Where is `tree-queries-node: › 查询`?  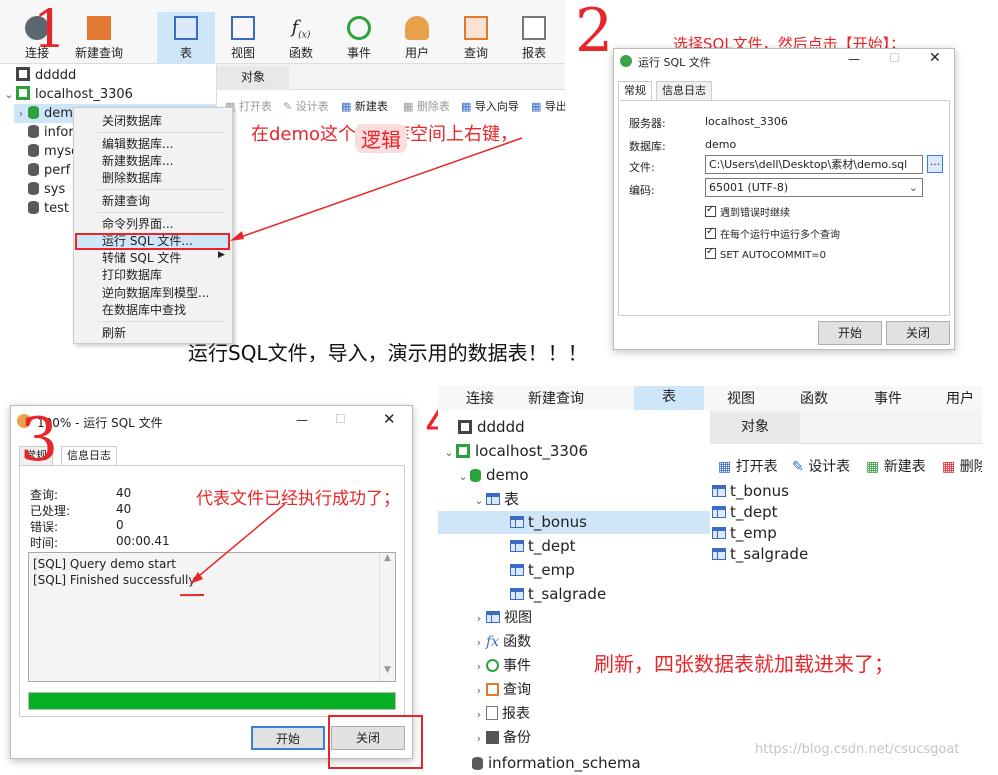 tree-queries-node: › 查询 is located at coordinates (501, 690).